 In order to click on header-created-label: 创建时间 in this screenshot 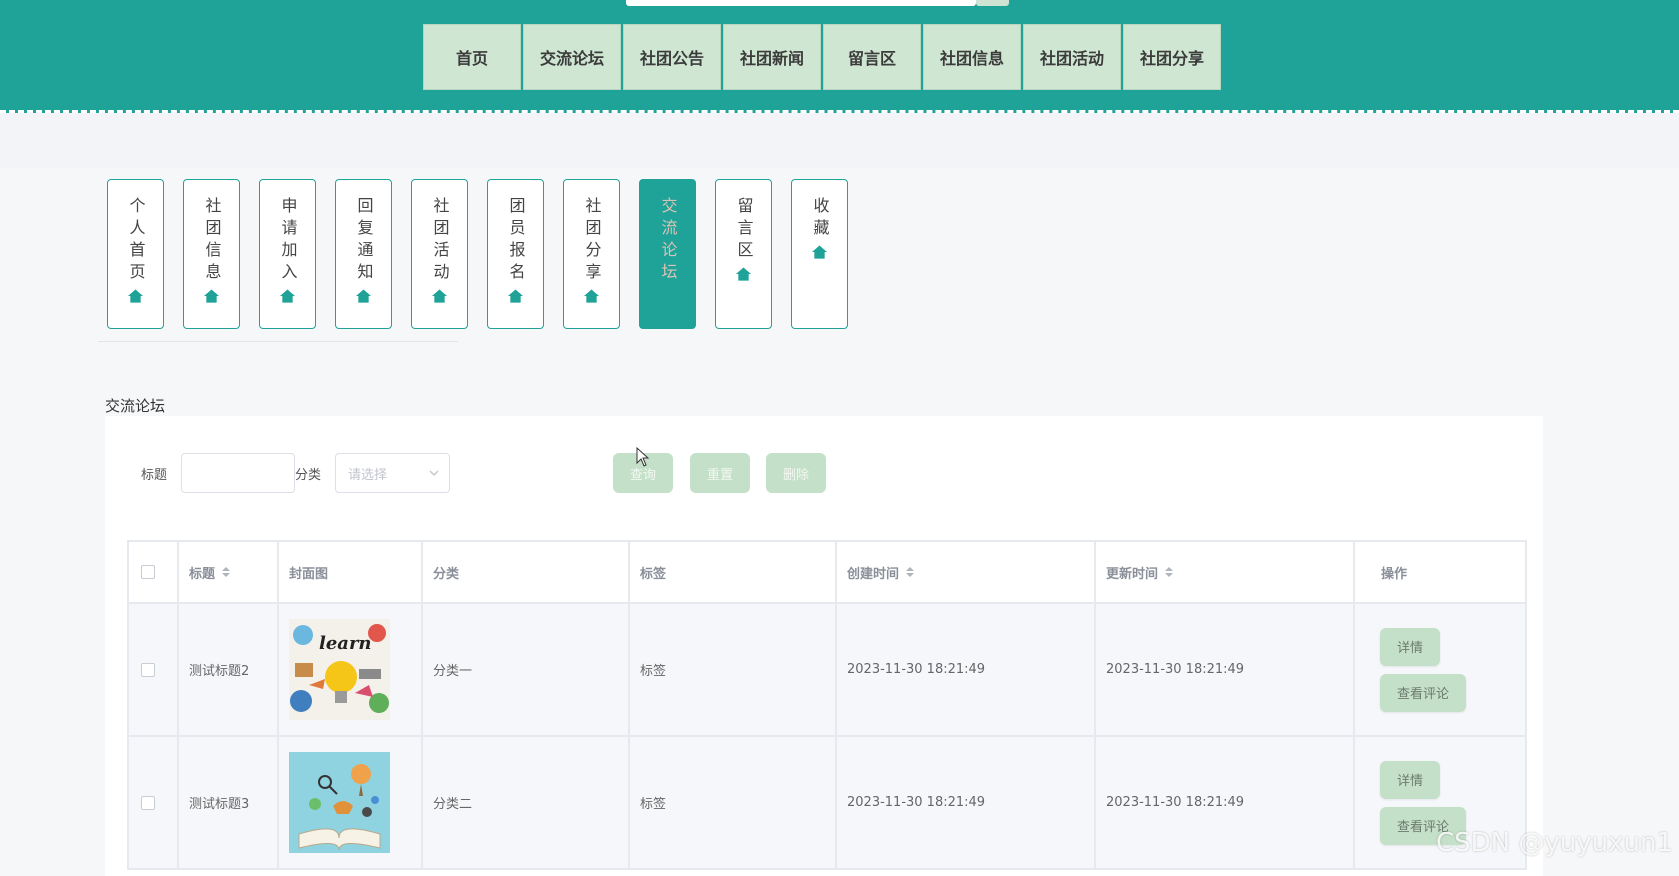, I will do `click(873, 574)`.